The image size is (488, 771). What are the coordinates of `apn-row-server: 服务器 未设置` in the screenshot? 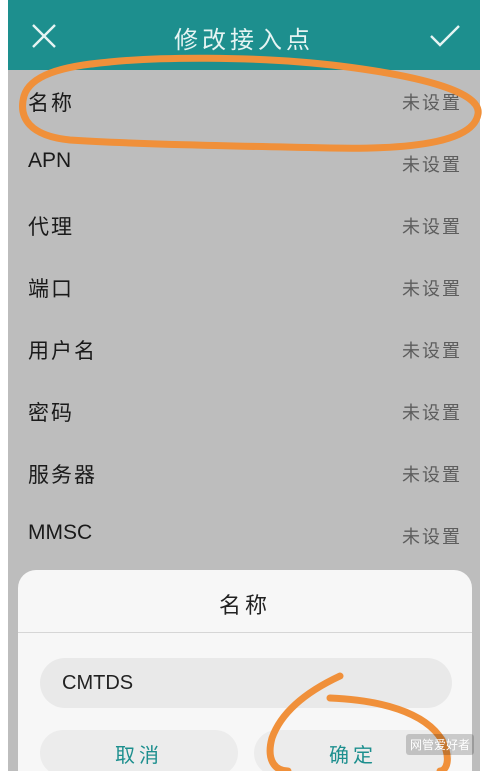 It's located at (244, 473).